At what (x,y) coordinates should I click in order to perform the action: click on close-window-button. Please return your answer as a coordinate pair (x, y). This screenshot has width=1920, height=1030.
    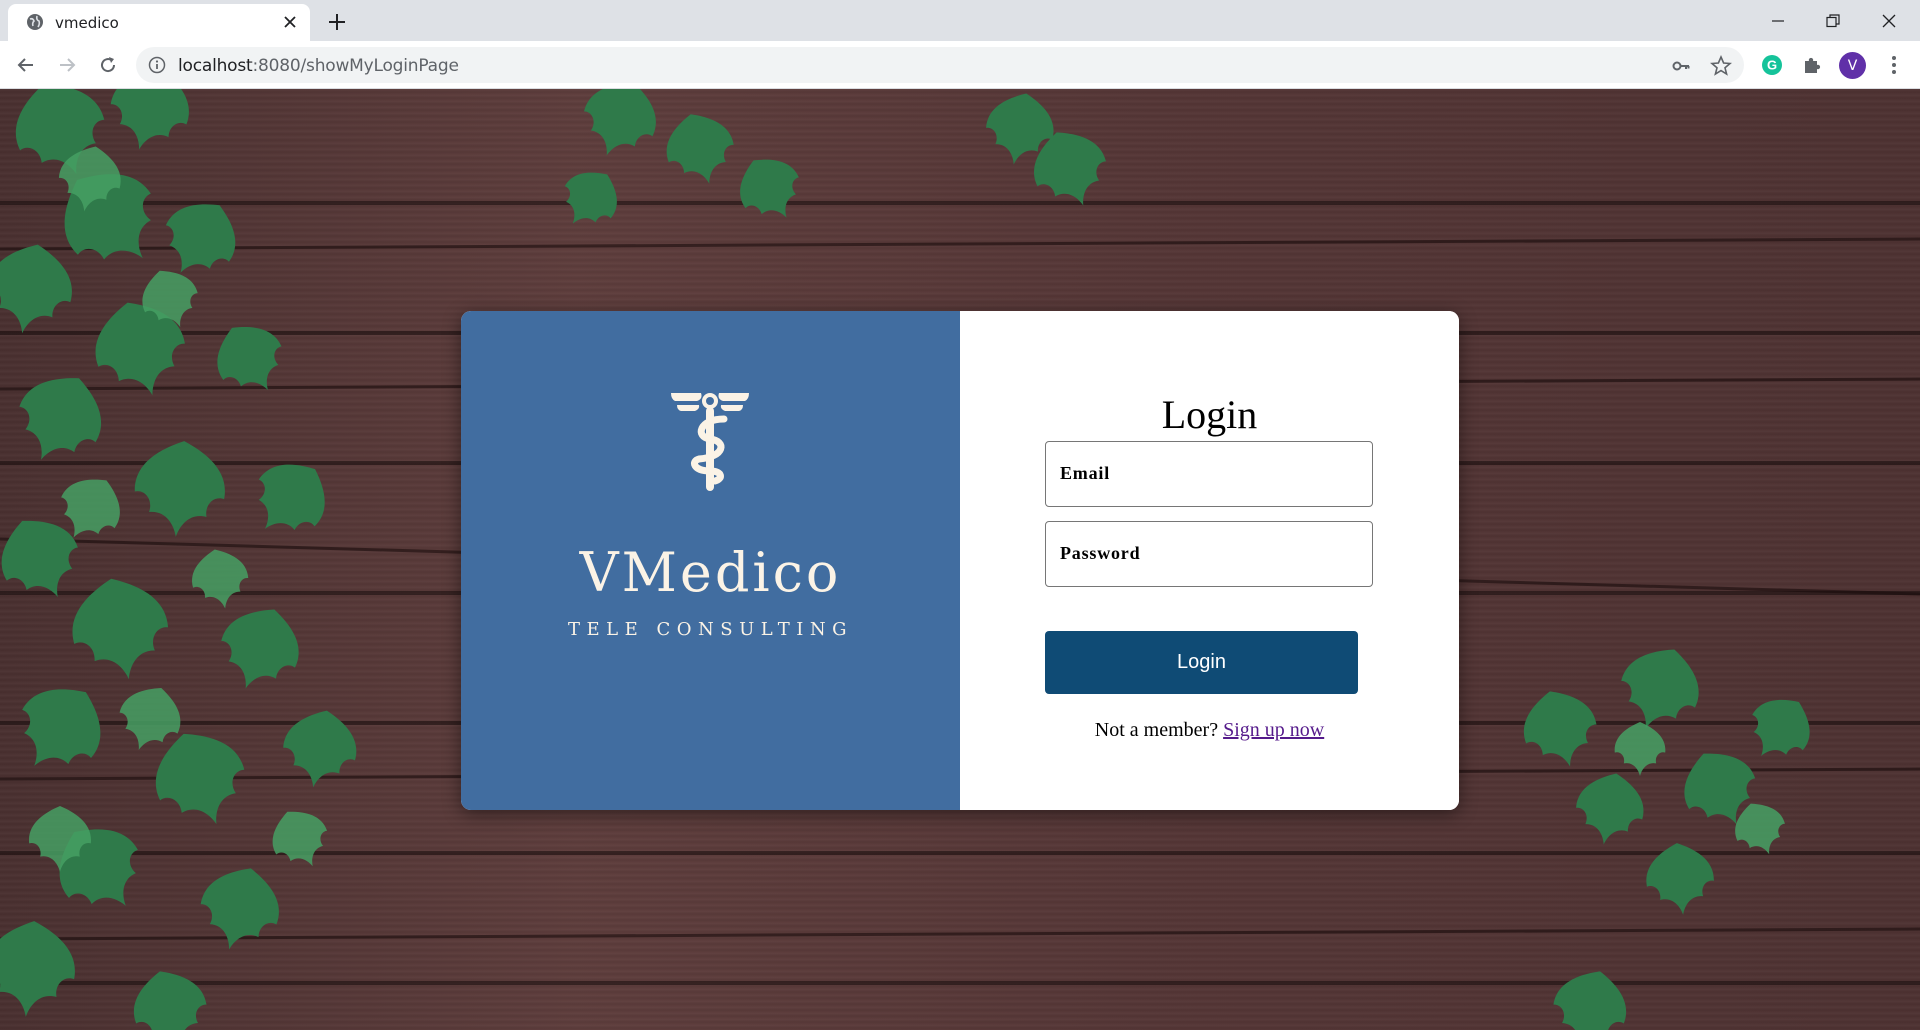
    Looking at the image, I should click on (1889, 20).